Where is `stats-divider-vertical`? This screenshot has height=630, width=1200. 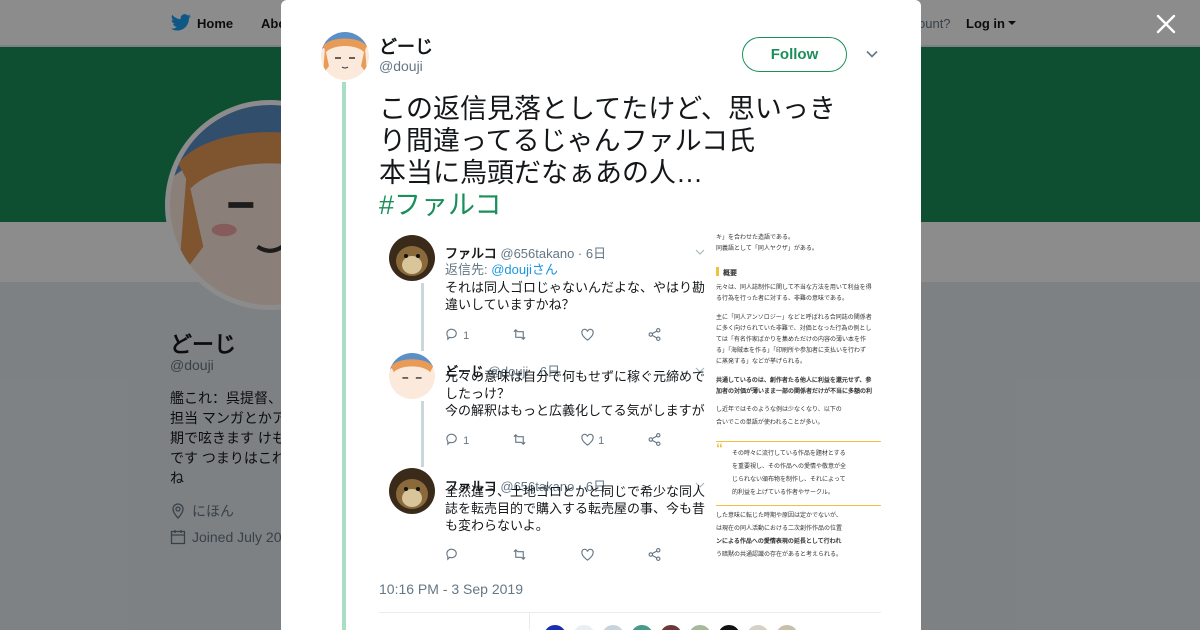 stats-divider-vertical is located at coordinates (529, 621).